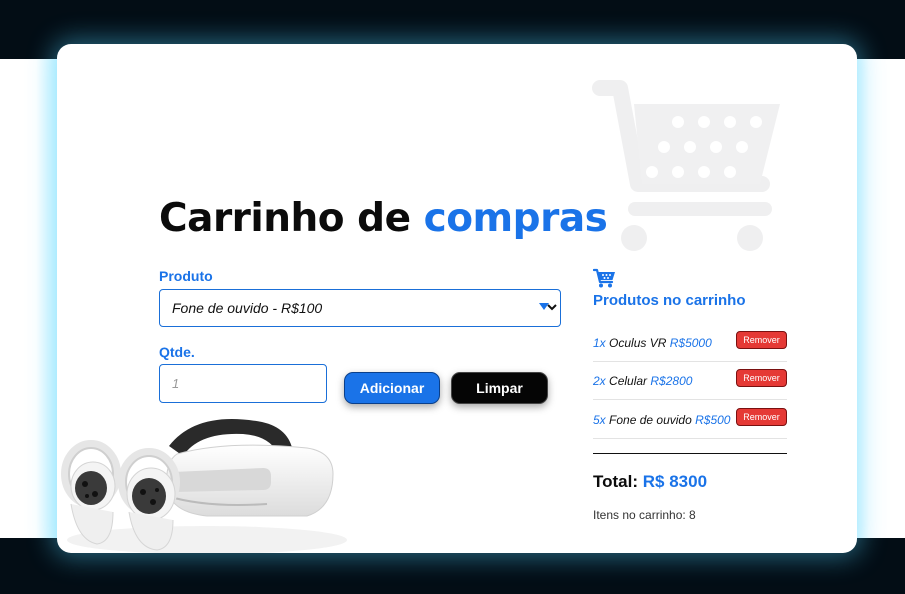 The height and width of the screenshot is (594, 905). What do you see at coordinates (499, 388) in the screenshot?
I see `clear-button: Limpar` at bounding box center [499, 388].